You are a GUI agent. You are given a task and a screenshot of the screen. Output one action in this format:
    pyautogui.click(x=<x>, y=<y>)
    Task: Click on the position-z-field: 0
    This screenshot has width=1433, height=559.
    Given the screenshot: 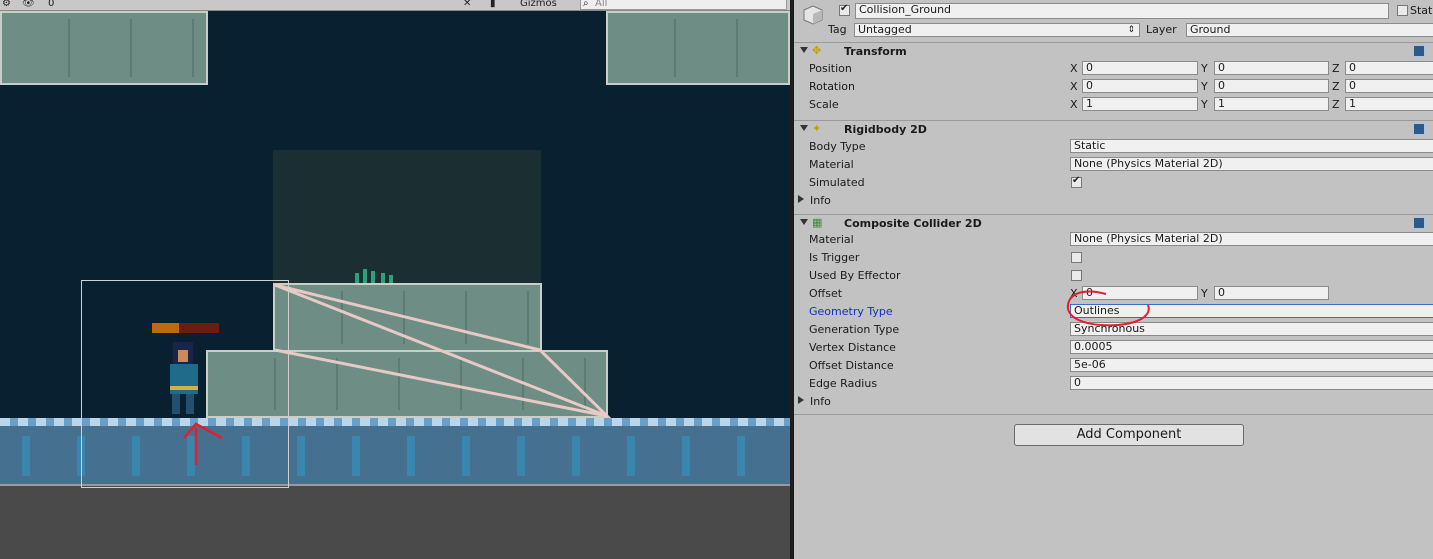 What is the action you would take?
    pyautogui.click(x=1389, y=68)
    